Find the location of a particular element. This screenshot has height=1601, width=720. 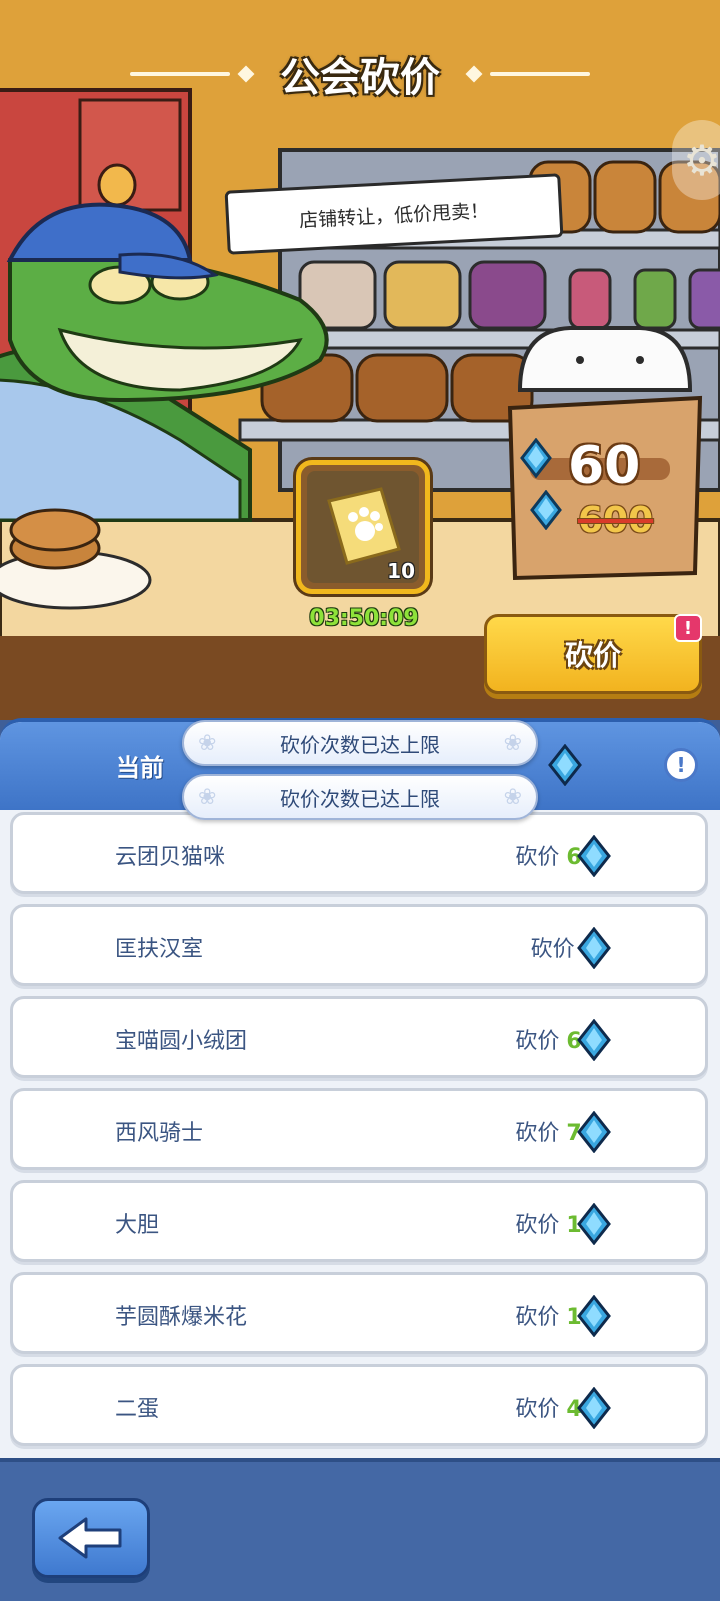

bargain-button: 砍价 is located at coordinates (593, 654).